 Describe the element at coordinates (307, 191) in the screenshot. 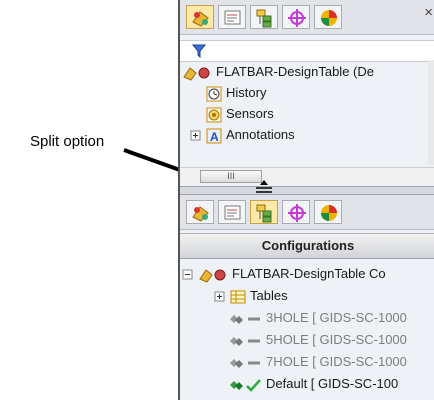

I see `split-bar` at that location.